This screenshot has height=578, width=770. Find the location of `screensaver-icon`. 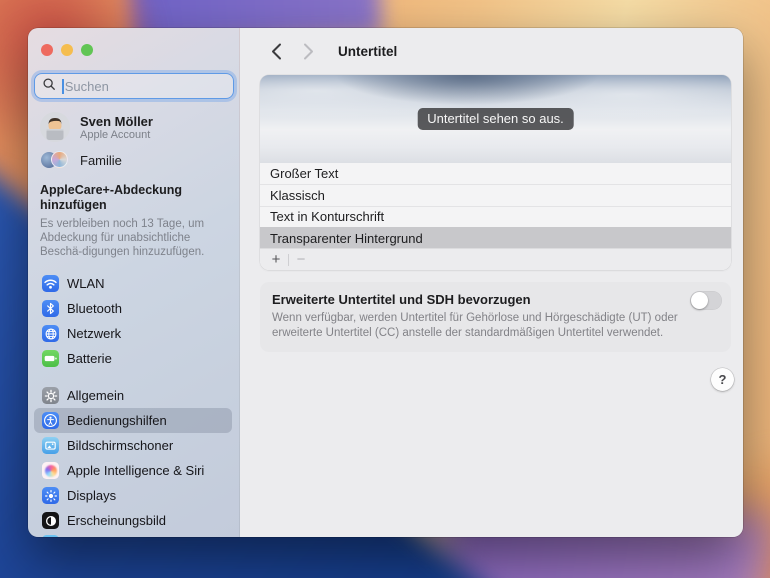

screensaver-icon is located at coordinates (50, 445).